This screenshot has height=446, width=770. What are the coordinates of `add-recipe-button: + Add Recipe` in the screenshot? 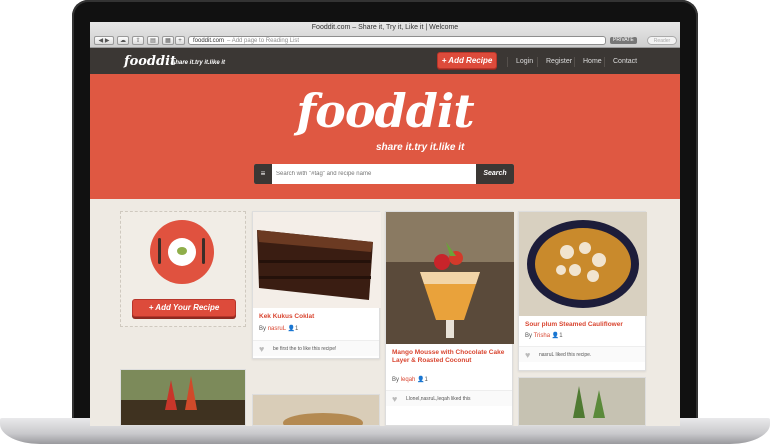 It's located at (467, 60).